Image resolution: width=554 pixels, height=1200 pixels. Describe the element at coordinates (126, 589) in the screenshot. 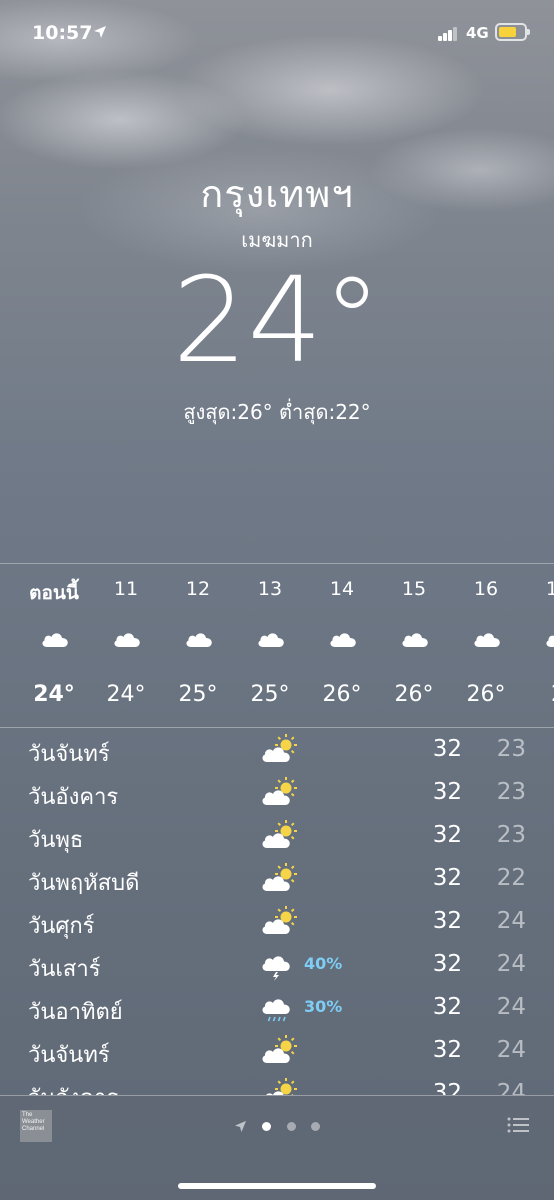

I see `hour-label: 11` at that location.